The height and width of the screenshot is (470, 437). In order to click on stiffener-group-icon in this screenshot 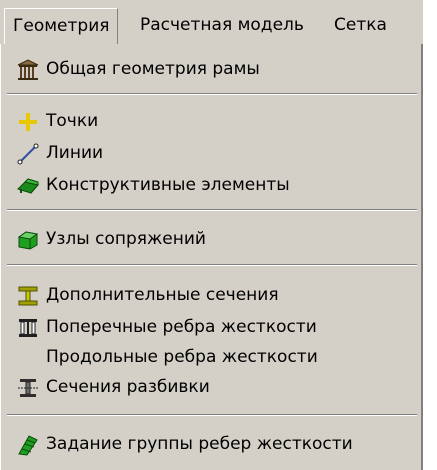, I will do `click(28, 445)`.